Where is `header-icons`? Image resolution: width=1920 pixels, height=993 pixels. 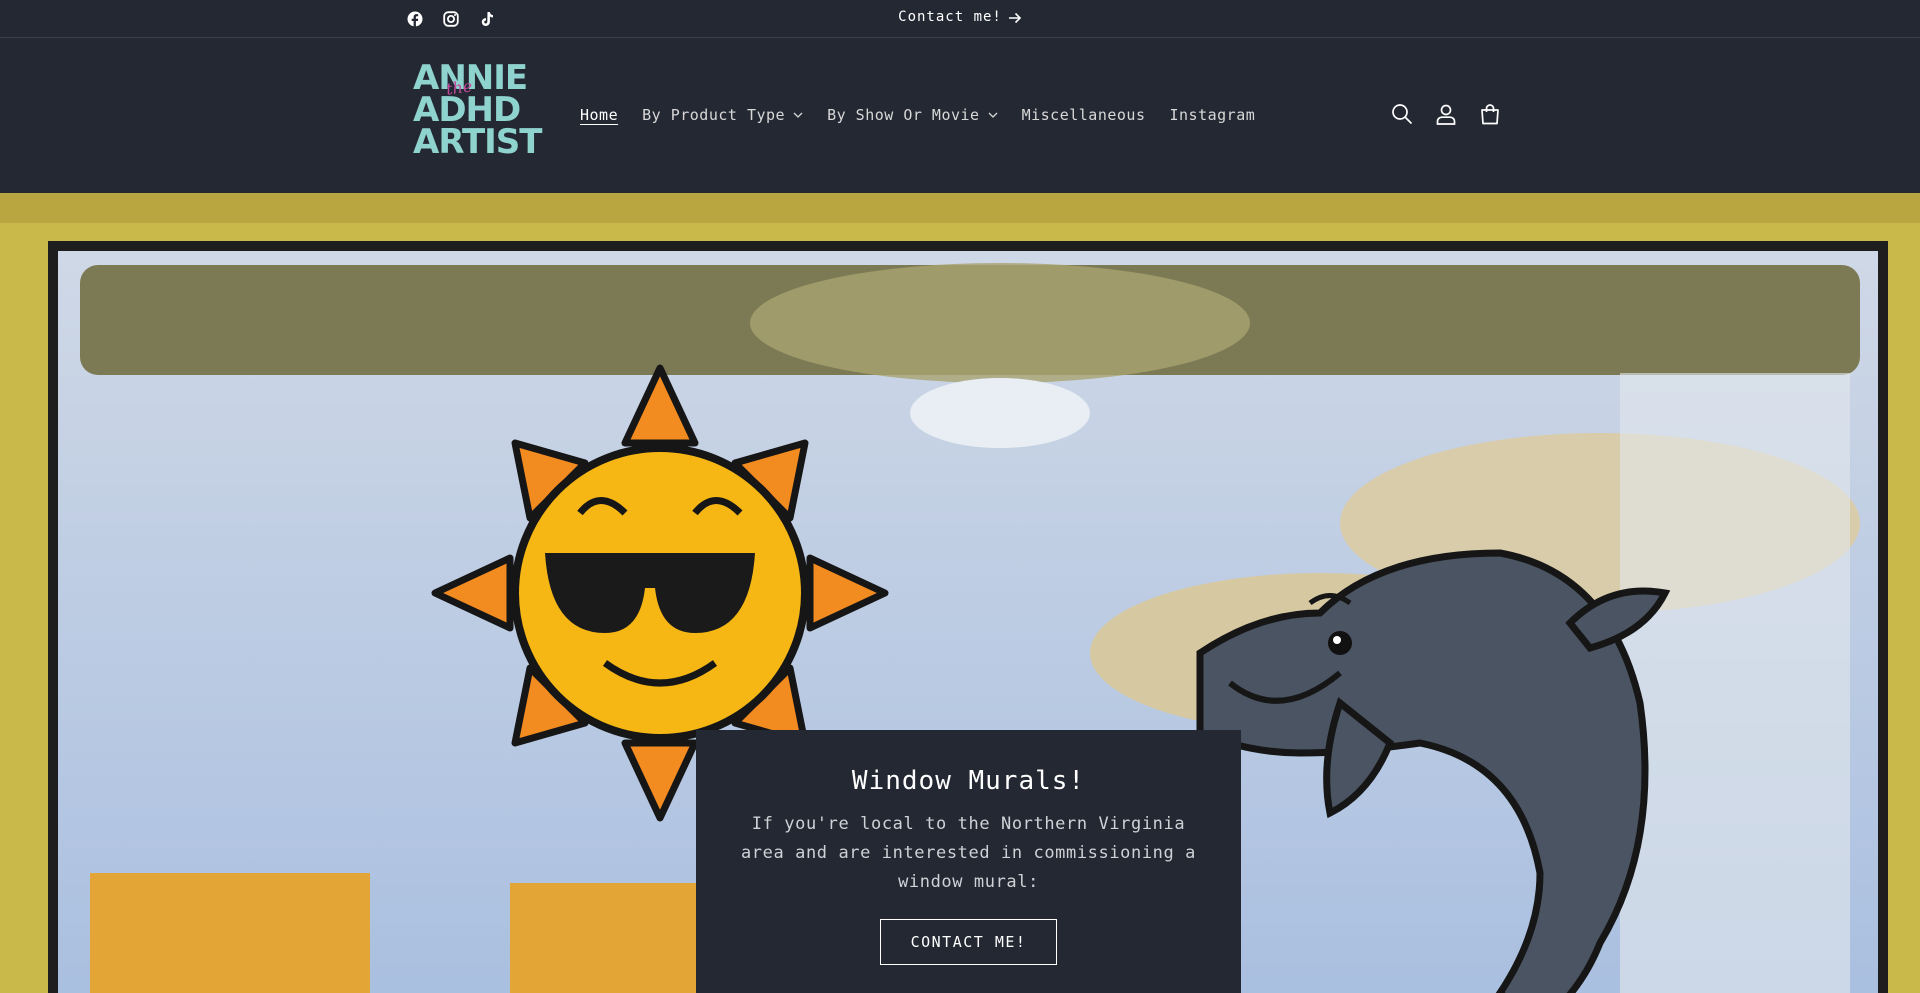
header-icons is located at coordinates (1446, 114).